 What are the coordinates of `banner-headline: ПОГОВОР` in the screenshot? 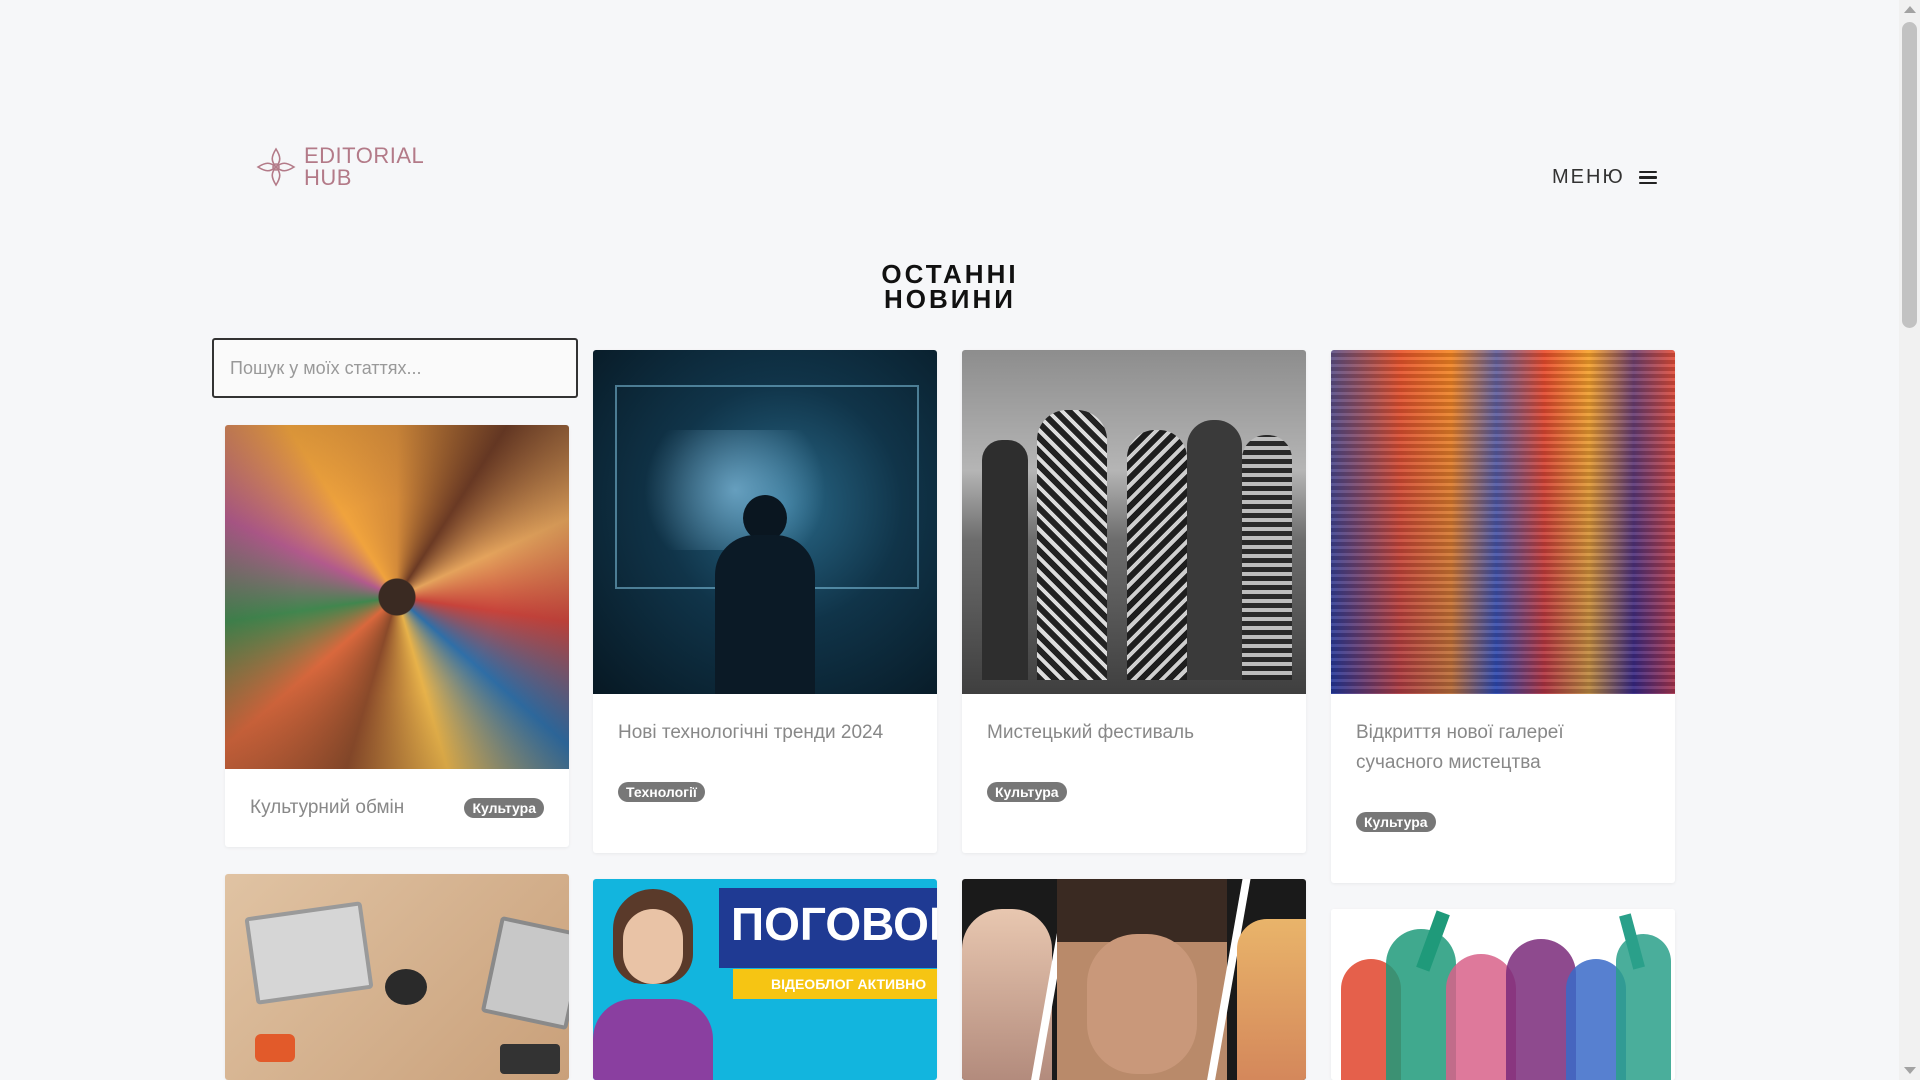 It's located at (834, 924).